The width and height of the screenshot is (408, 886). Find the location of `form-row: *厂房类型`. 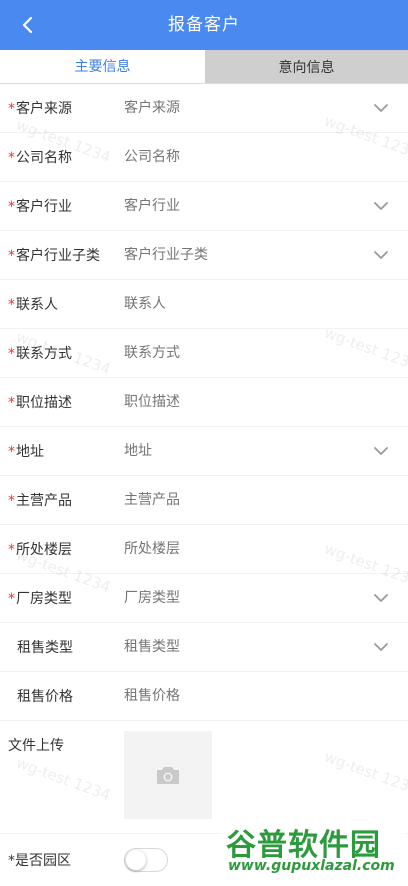

form-row: *厂房类型 is located at coordinates (204, 598).